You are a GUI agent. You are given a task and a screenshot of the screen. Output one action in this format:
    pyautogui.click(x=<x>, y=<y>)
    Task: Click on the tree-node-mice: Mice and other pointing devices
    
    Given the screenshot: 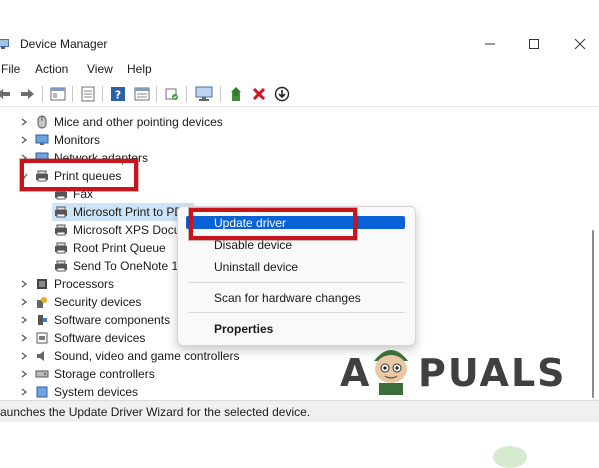 What is the action you would take?
    pyautogui.click(x=121, y=122)
    